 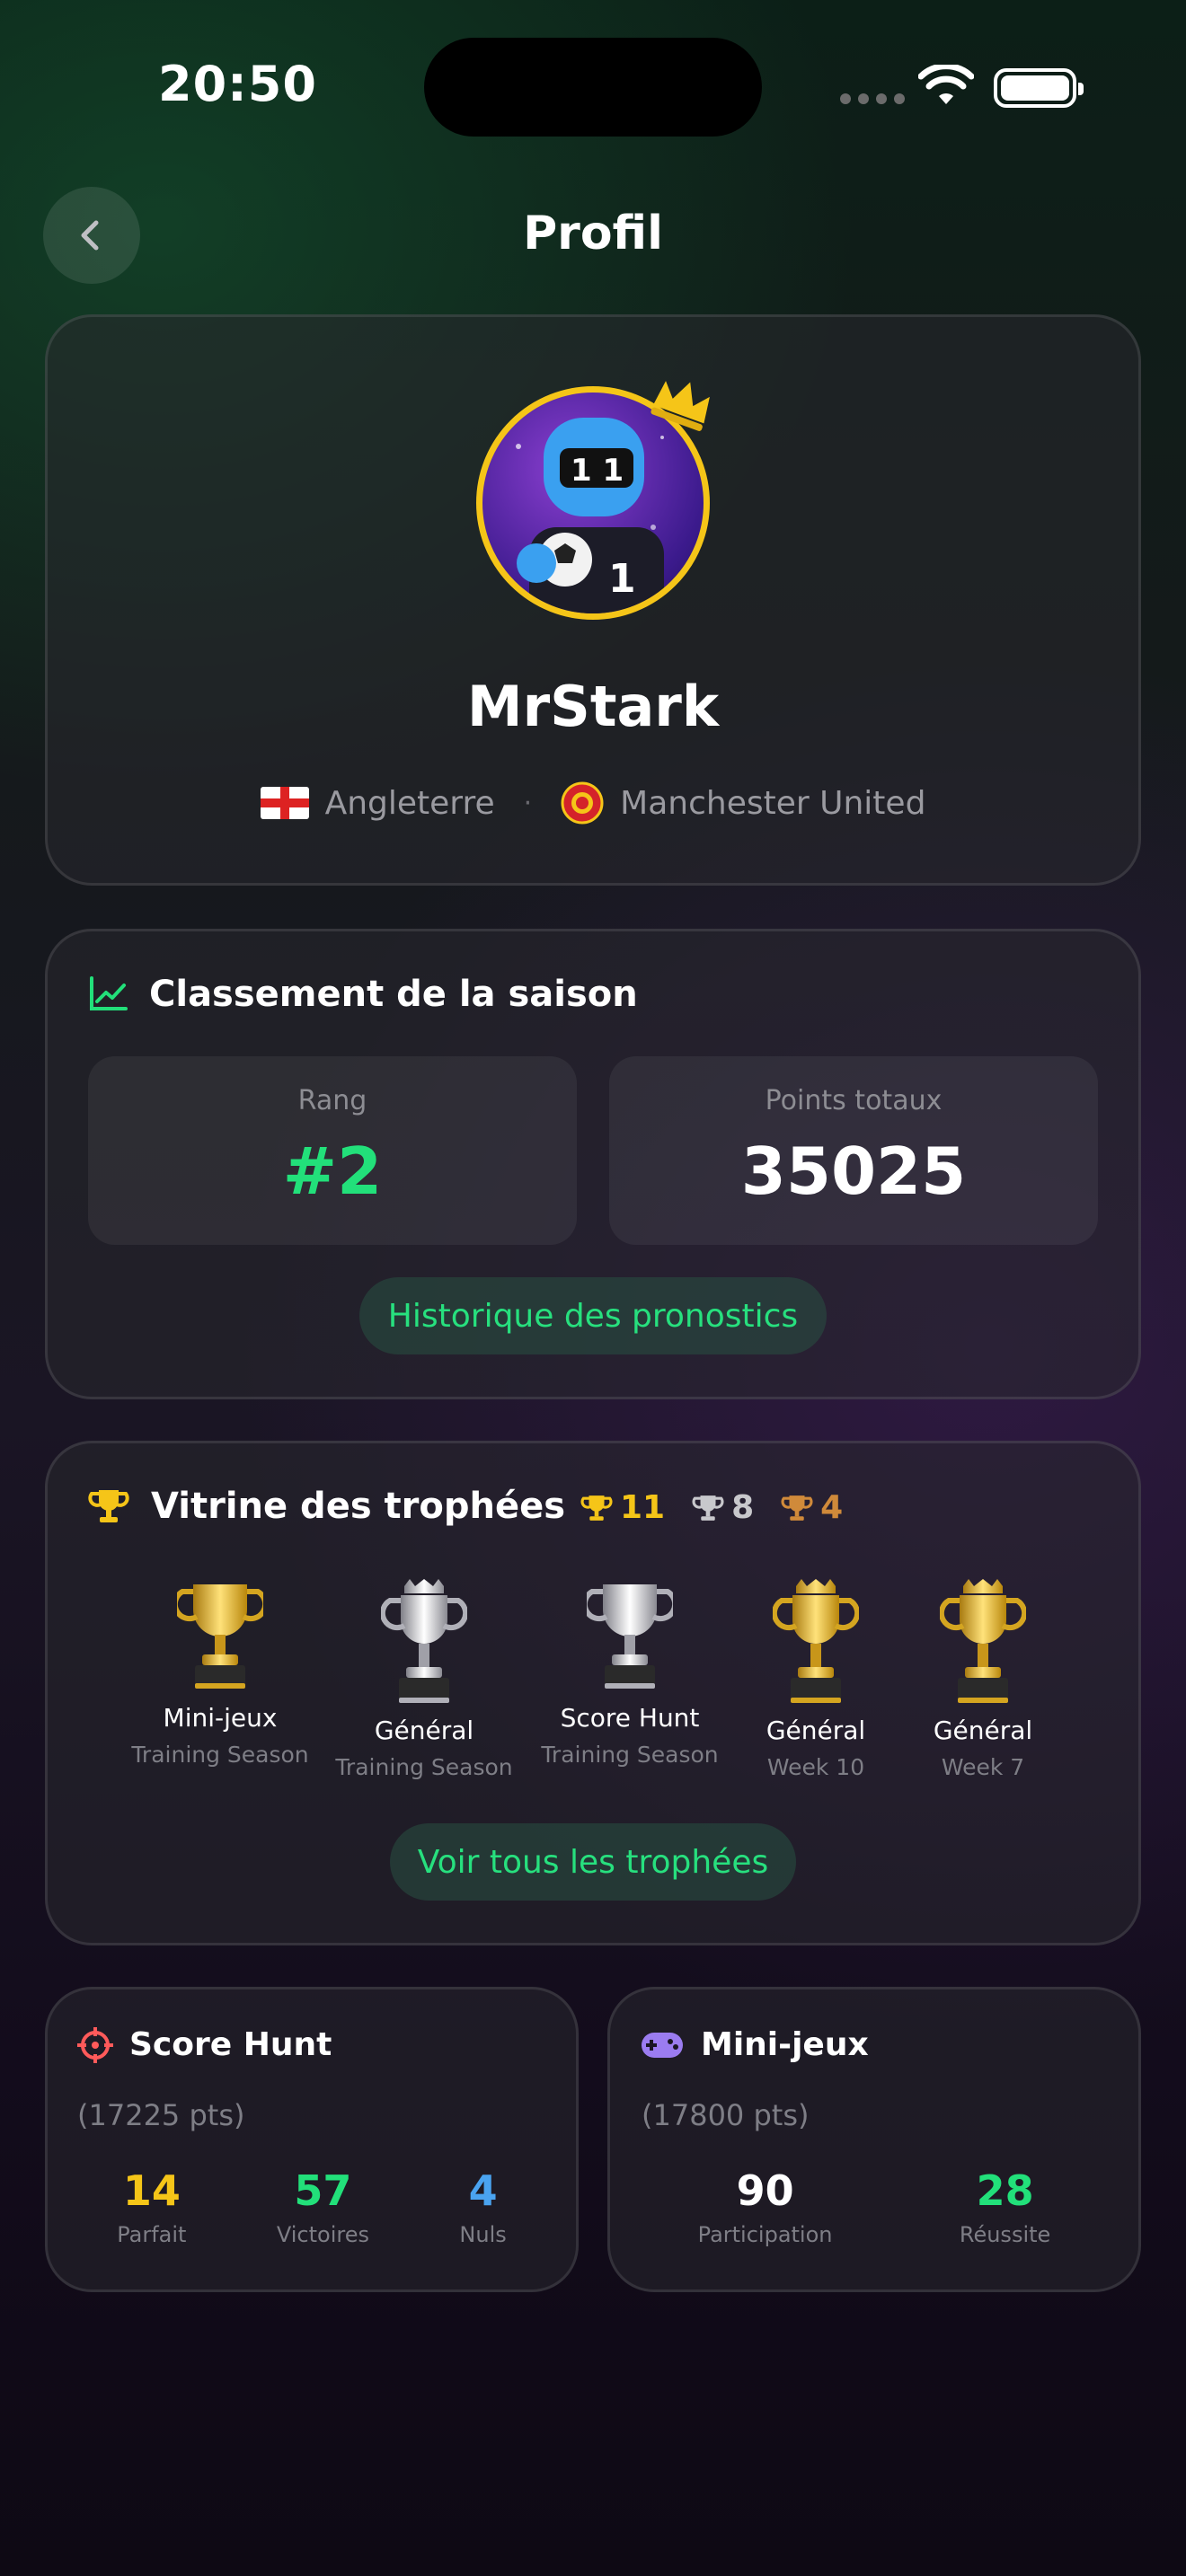 I want to click on stat-value: 28, so click(x=1005, y=2190).